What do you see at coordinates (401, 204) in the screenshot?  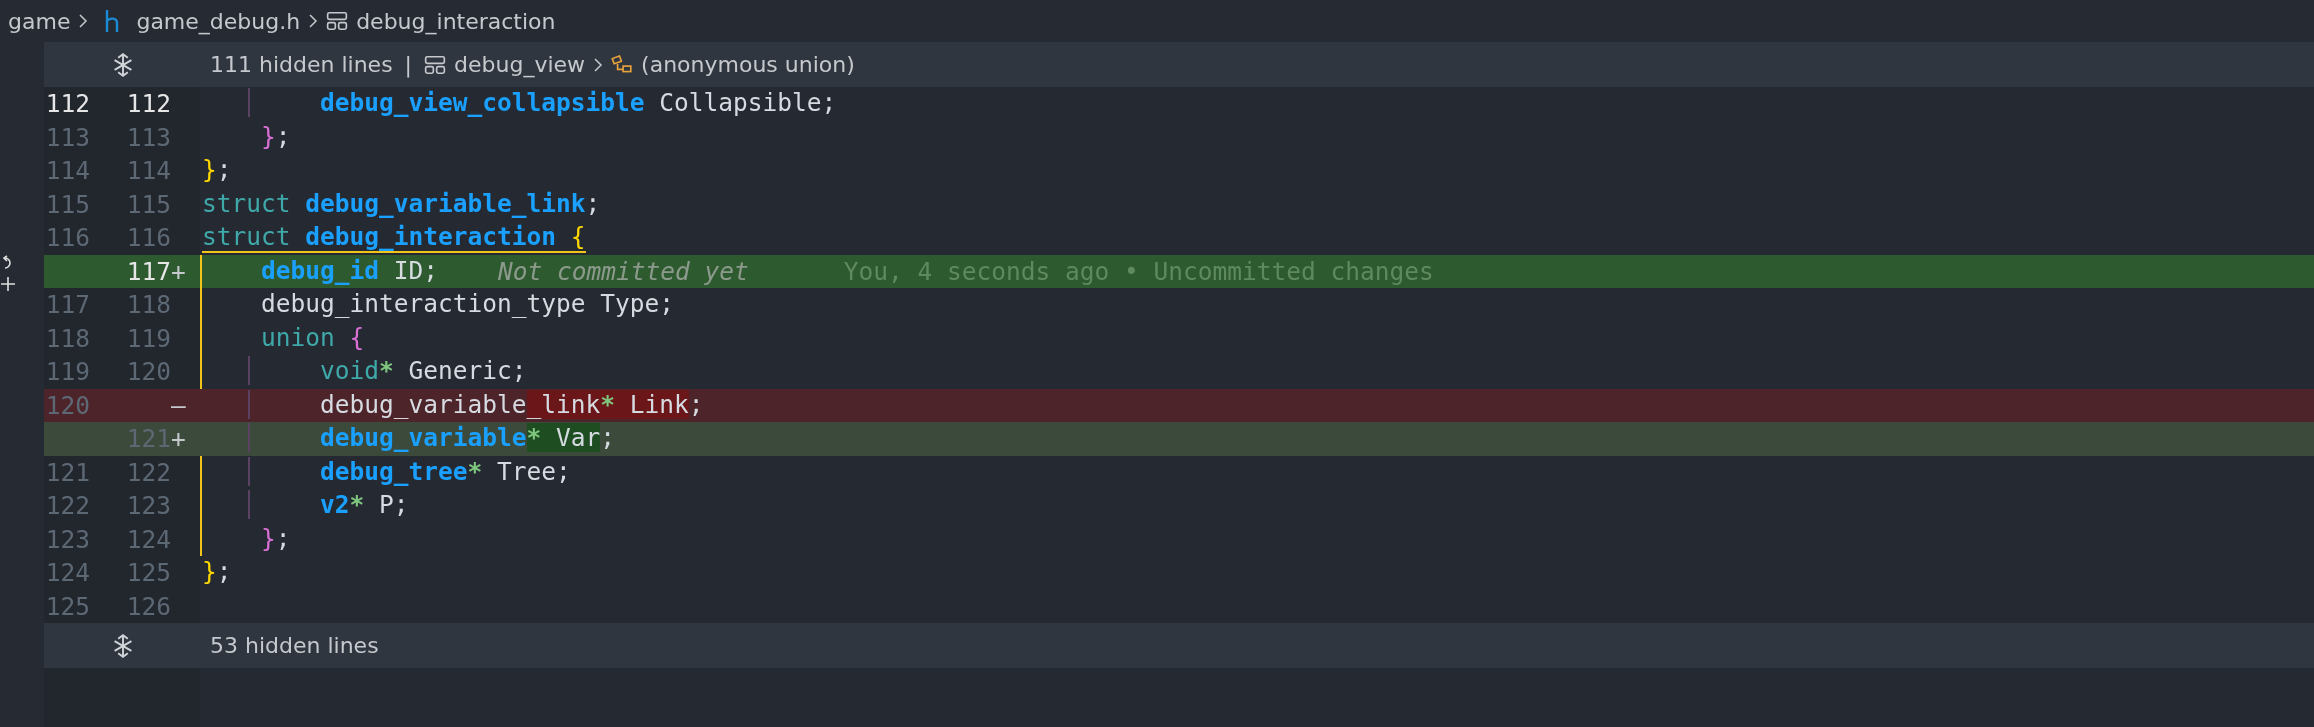 I see `code-line: struct debug_variable_link;` at bounding box center [401, 204].